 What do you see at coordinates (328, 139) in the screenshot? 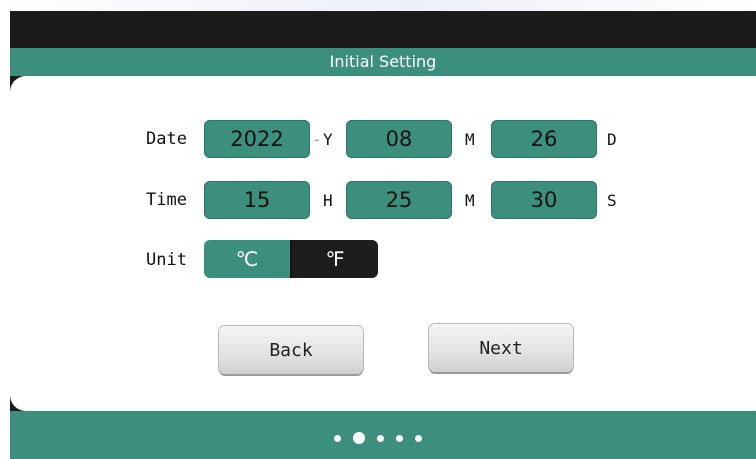
I see `year-suffix: Y` at bounding box center [328, 139].